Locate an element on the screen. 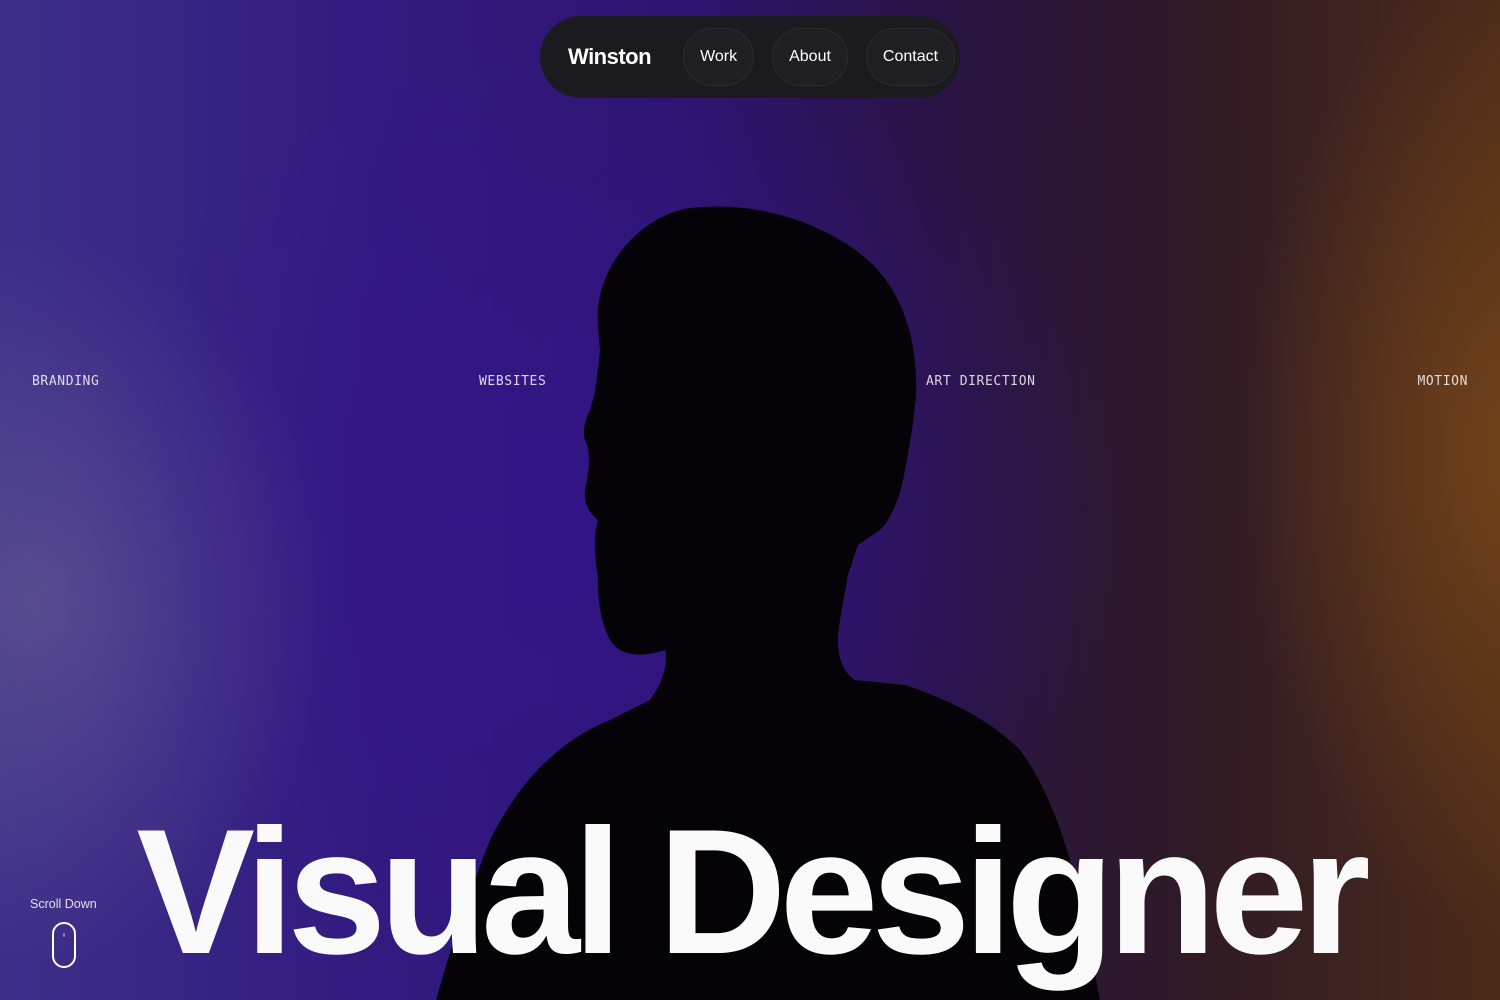 The height and width of the screenshot is (1000, 1500). service-art-direction: ART DIRECTION is located at coordinates (981, 381).